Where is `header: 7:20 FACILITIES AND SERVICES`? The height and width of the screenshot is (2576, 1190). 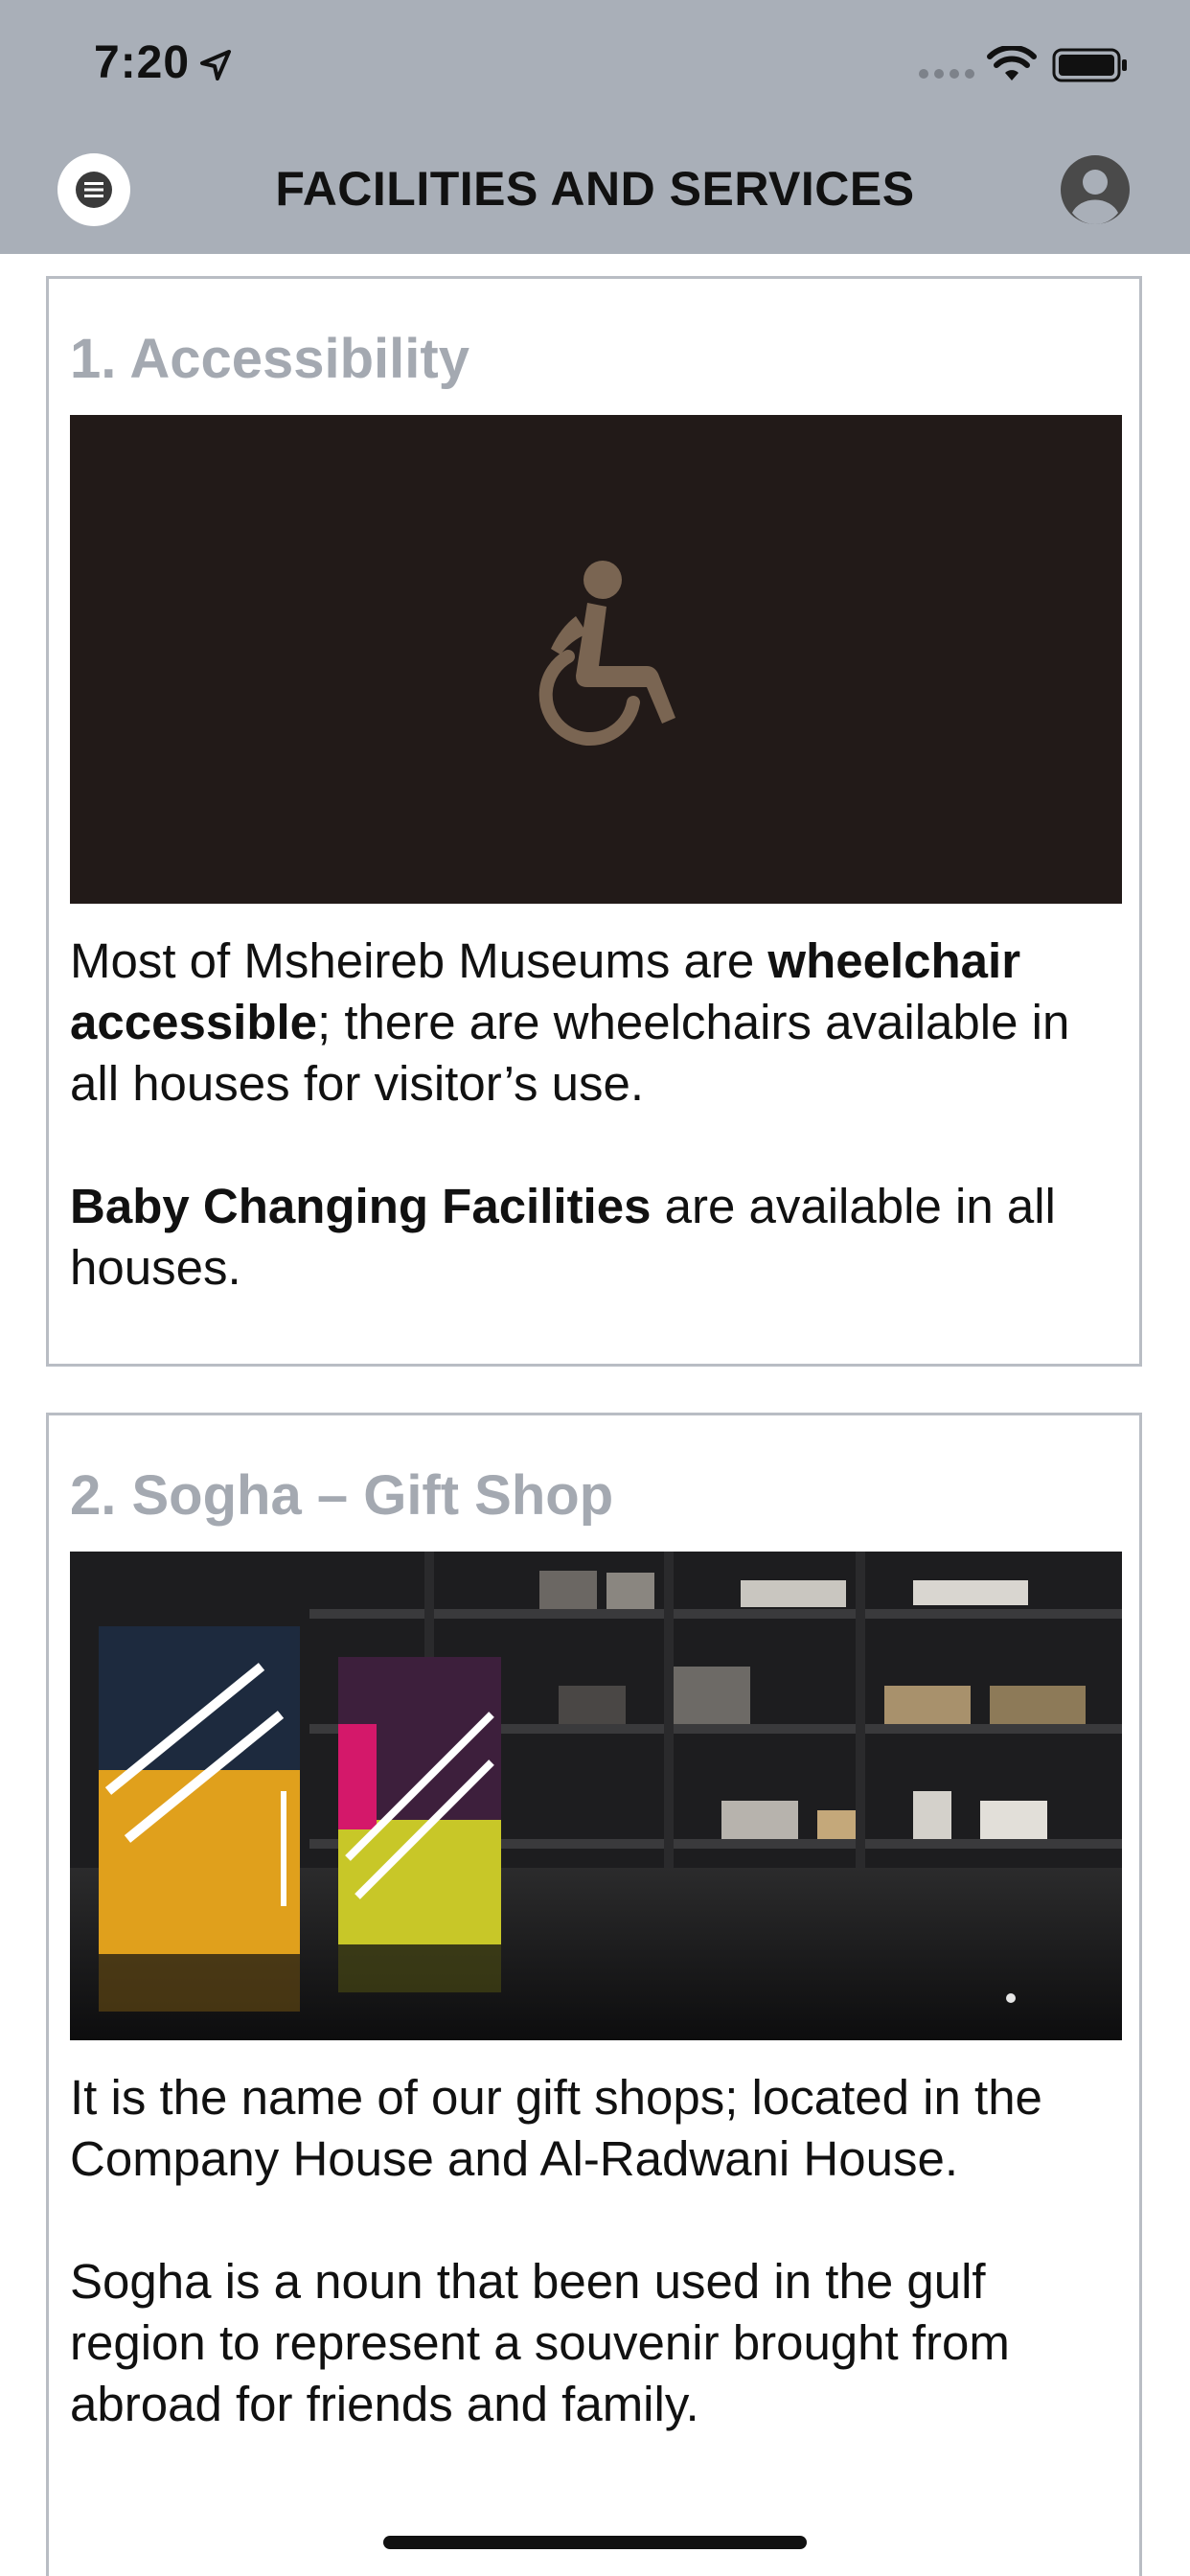
header: 7:20 FACILITIES AND SERVICES is located at coordinates (595, 127).